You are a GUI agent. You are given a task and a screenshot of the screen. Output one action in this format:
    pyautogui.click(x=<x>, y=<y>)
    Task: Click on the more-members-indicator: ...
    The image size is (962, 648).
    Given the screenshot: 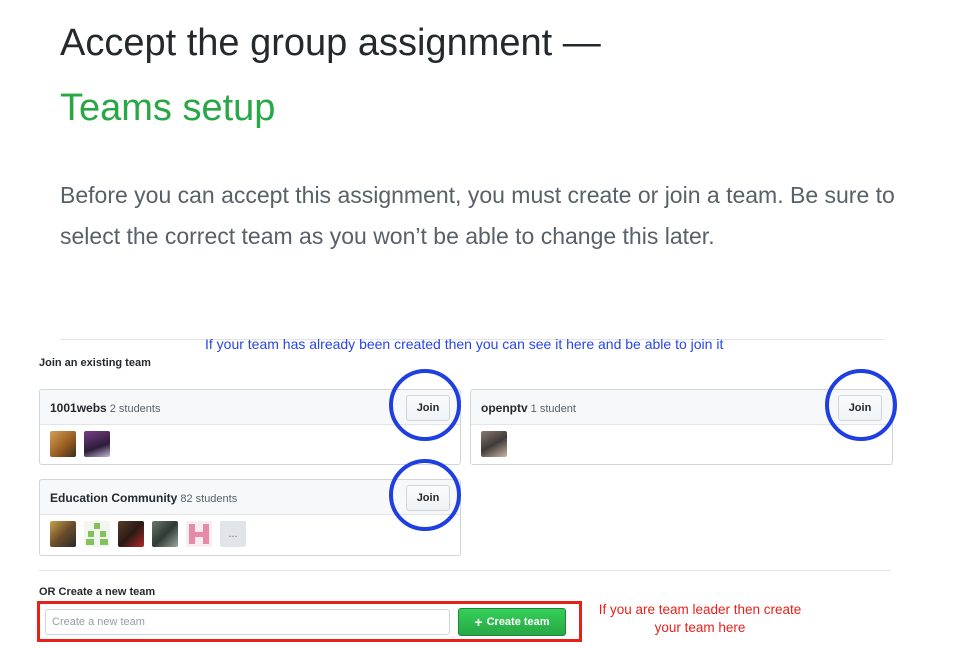 What is the action you would take?
    pyautogui.click(x=233, y=534)
    